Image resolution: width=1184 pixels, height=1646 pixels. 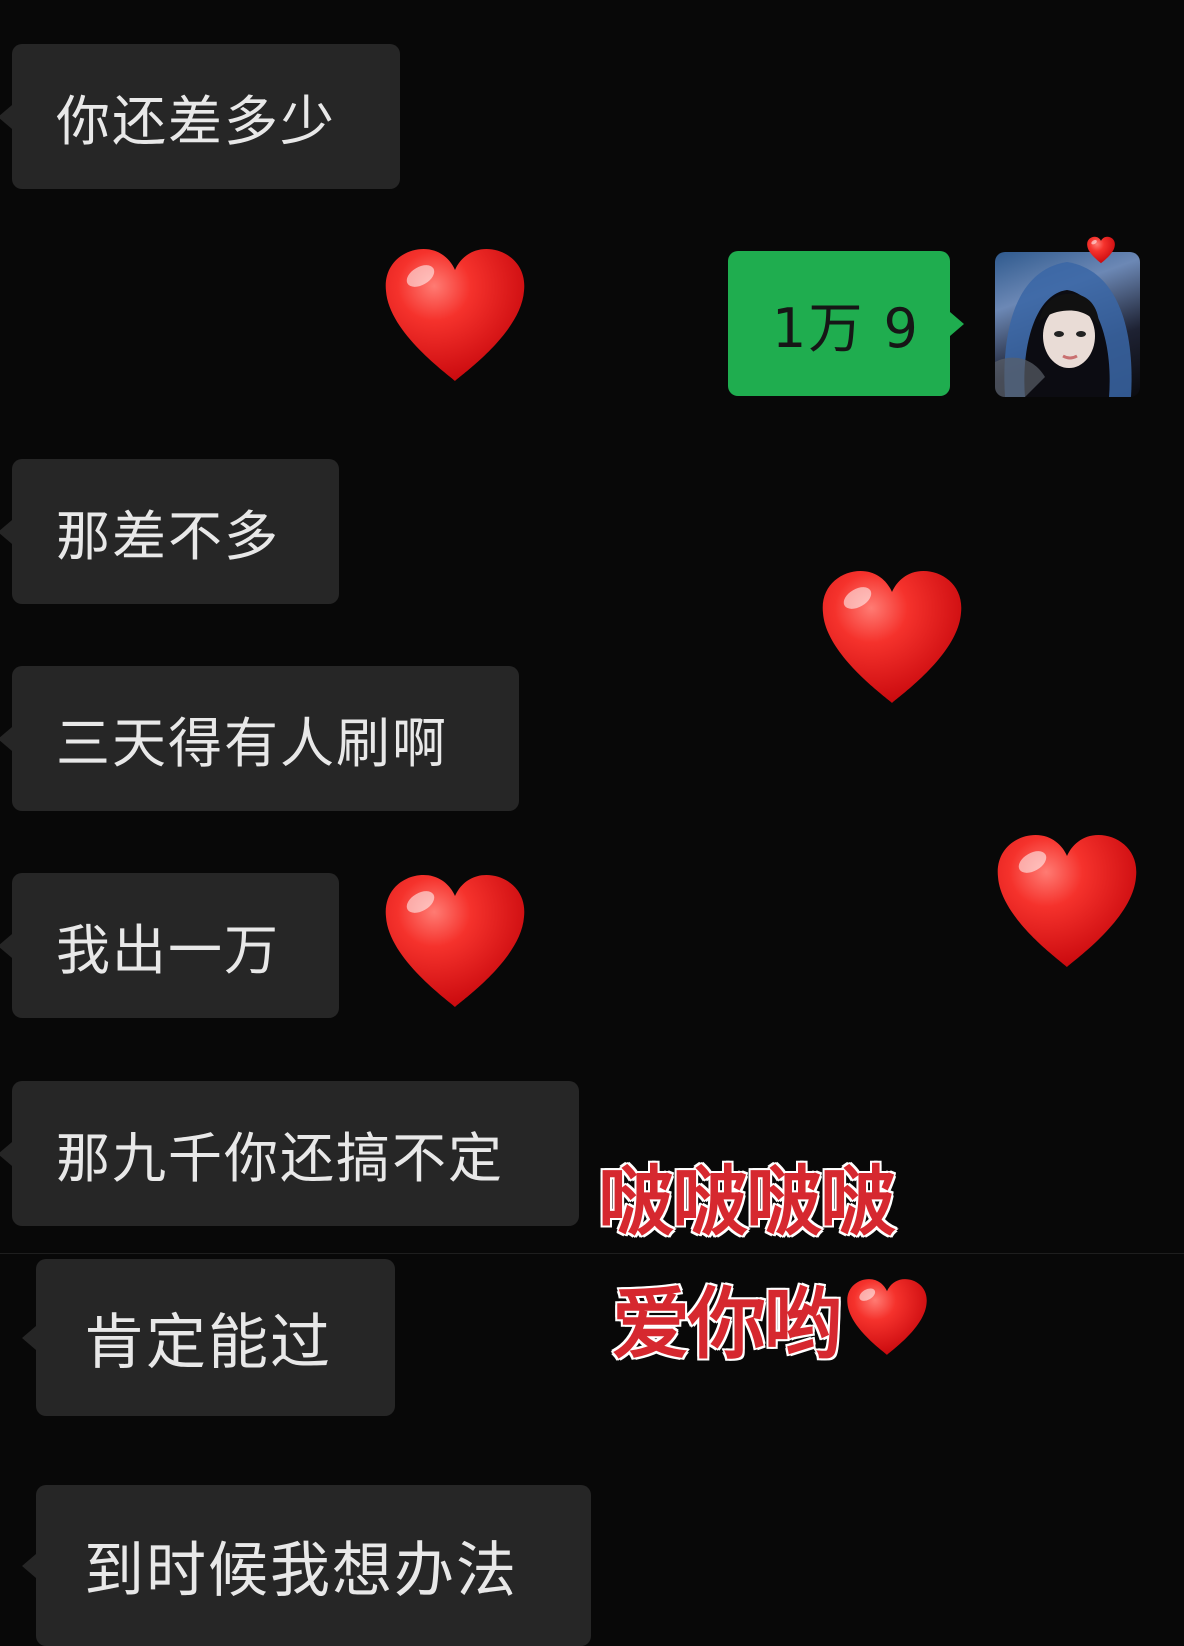 What do you see at coordinates (196, 121) in the screenshot?
I see `message-text: 你还差多少` at bounding box center [196, 121].